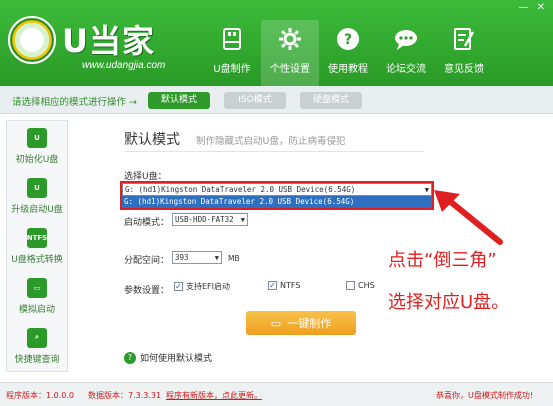  What do you see at coordinates (32, 40) in the screenshot?
I see `logo-disc-icon` at bounding box center [32, 40].